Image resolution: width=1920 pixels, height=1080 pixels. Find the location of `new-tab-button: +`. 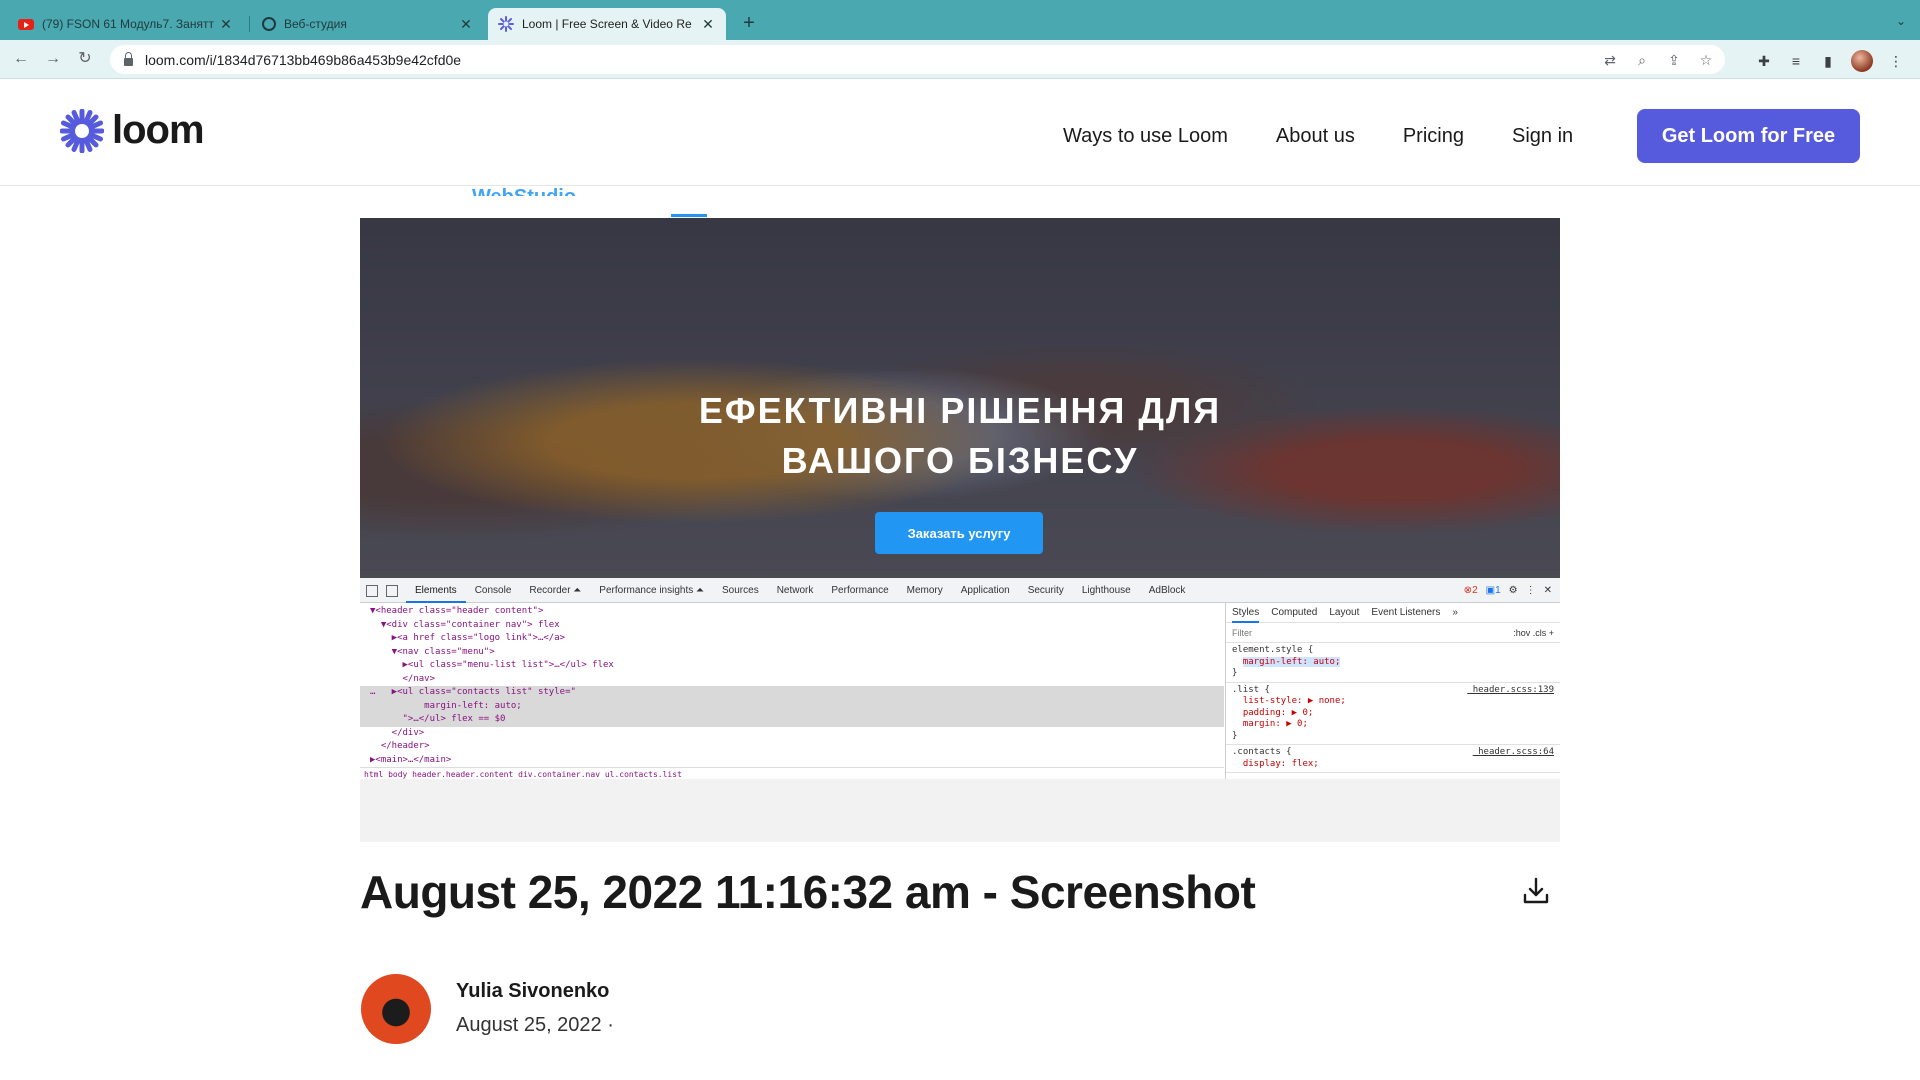

new-tab-button: + is located at coordinates (749, 23).